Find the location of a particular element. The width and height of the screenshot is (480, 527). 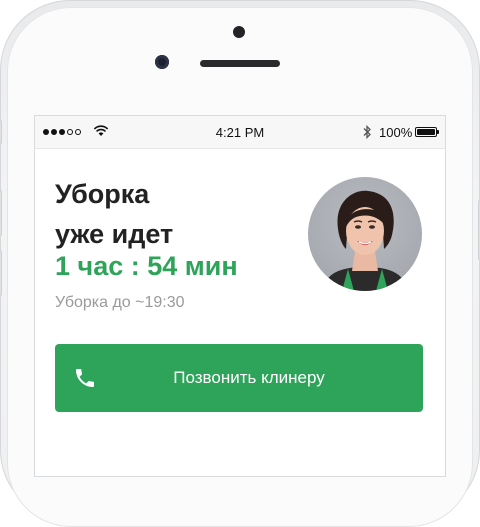

front-camera-icon is located at coordinates (162, 62).